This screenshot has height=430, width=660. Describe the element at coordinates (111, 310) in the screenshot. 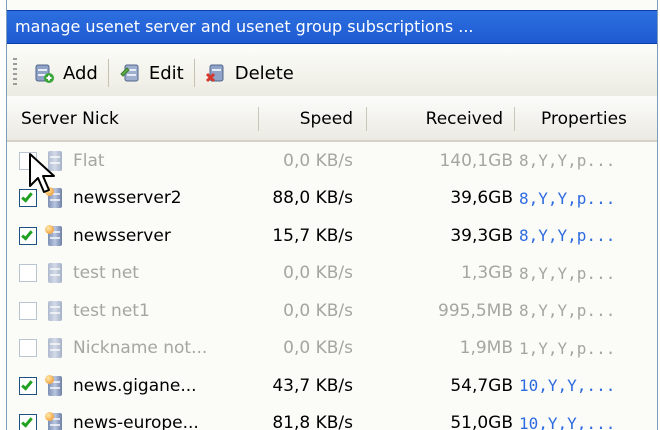

I see `server-nick: test net1` at that location.